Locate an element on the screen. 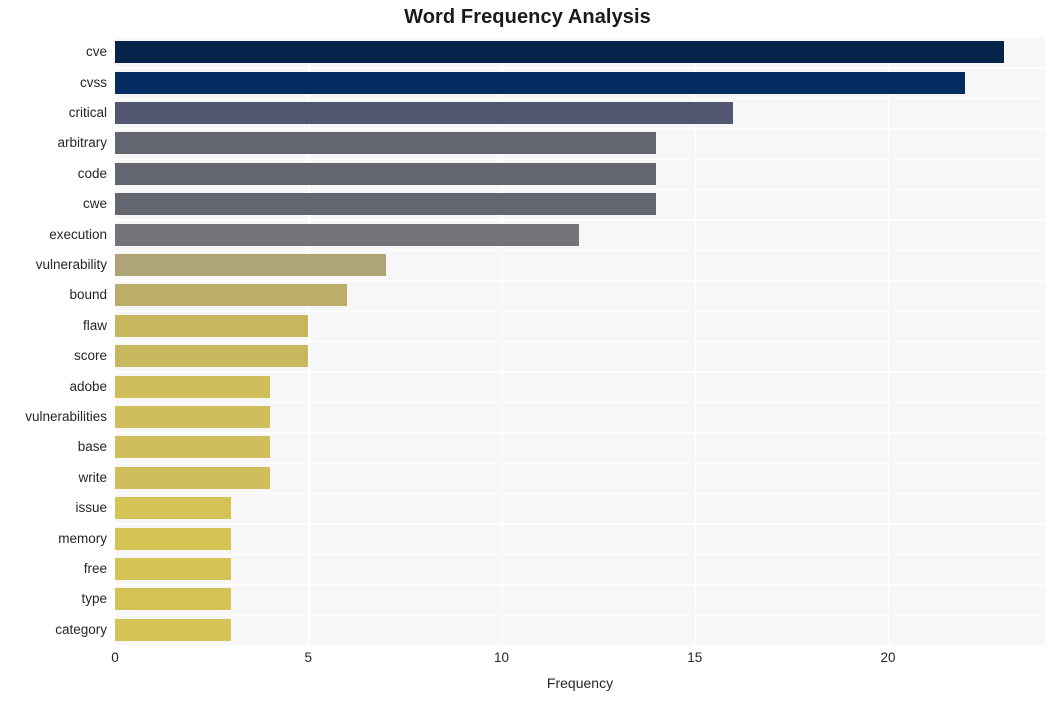  x-axis-title: Frequency is located at coordinates (580, 683).